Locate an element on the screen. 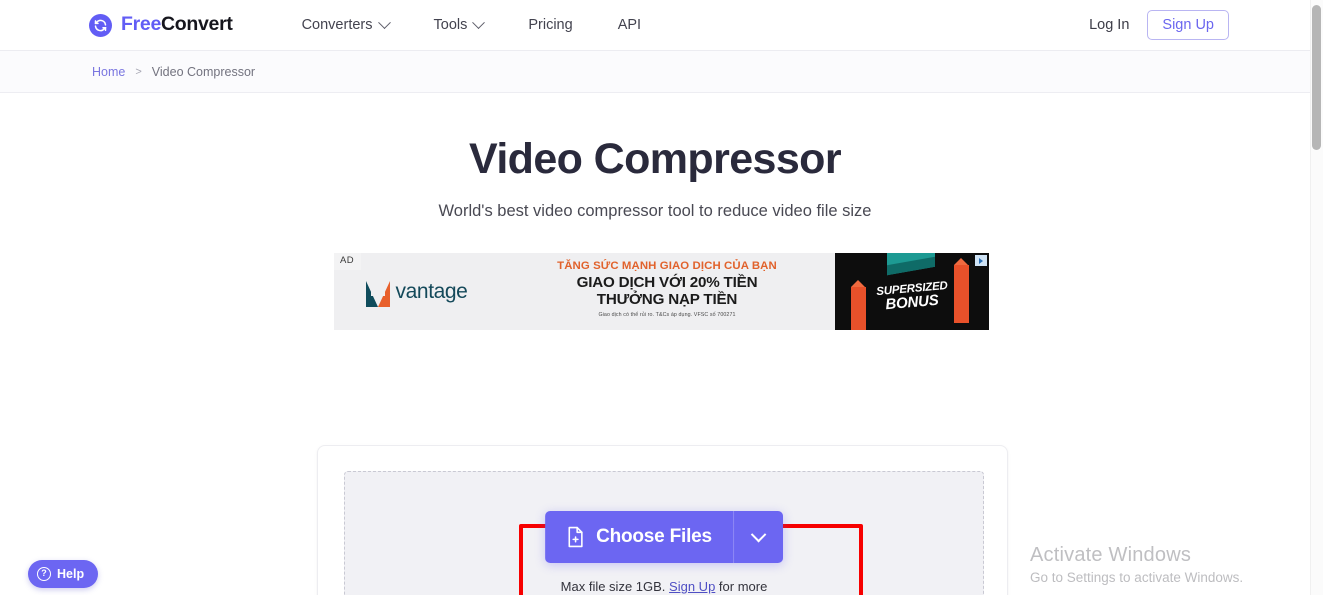 This screenshot has width=1323, height=595. breadcrumb: Home > Video Compressor is located at coordinates (173, 72).